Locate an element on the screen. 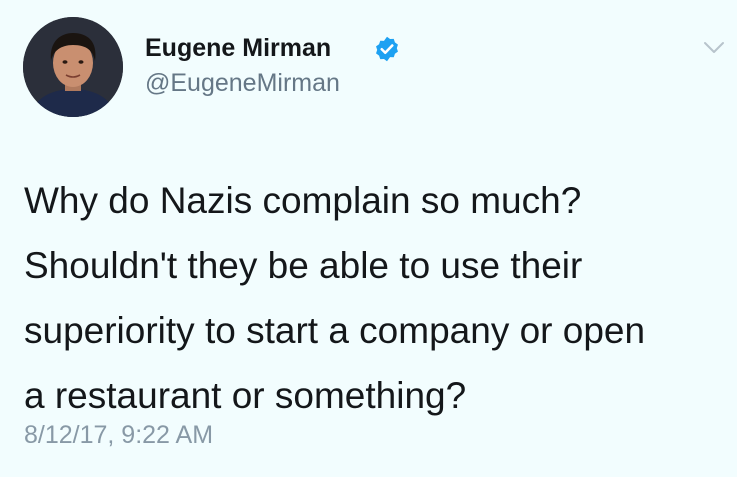 The image size is (737, 477). display-name: Eugene Mirman is located at coordinates (238, 48).